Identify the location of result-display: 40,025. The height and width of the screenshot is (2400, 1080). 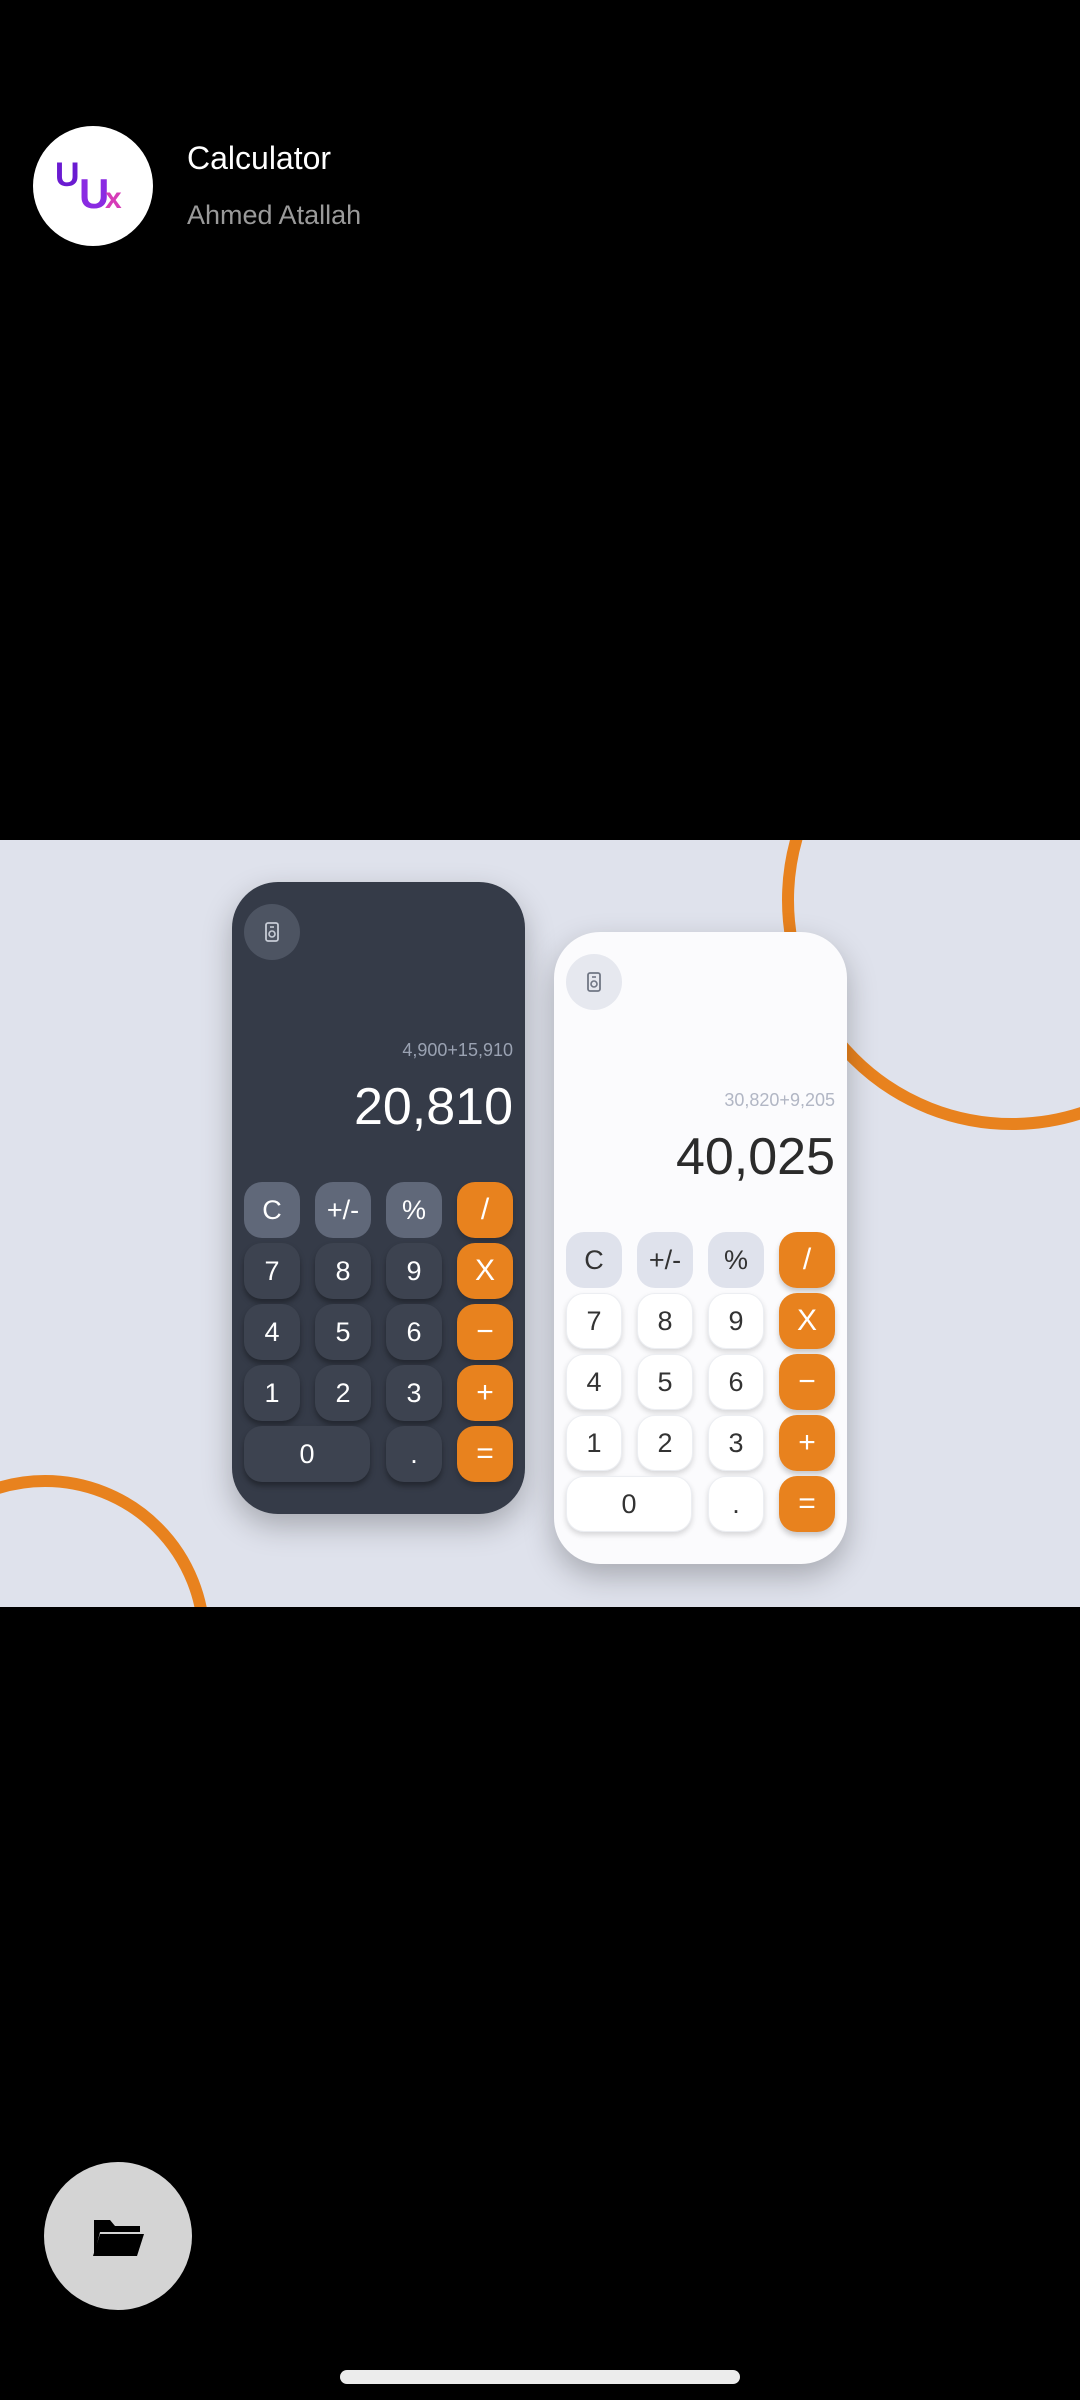
(755, 1157).